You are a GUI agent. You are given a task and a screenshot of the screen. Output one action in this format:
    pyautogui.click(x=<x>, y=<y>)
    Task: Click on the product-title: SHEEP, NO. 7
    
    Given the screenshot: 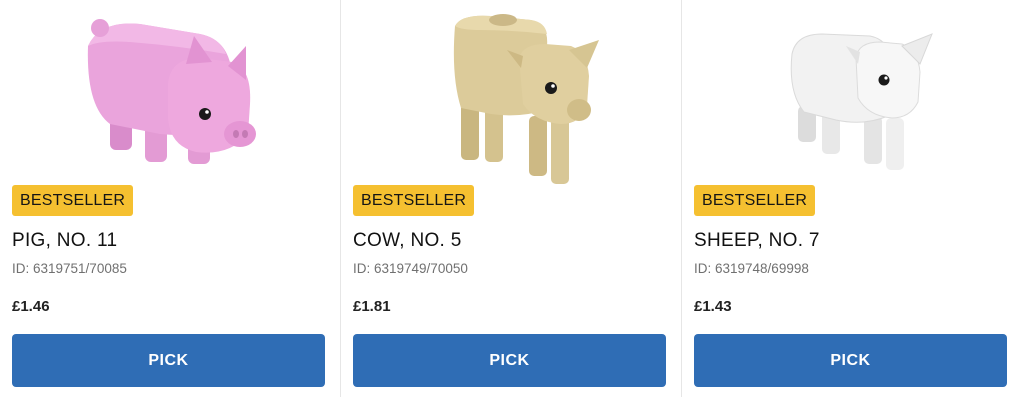 What is the action you would take?
    pyautogui.click(x=757, y=241)
    